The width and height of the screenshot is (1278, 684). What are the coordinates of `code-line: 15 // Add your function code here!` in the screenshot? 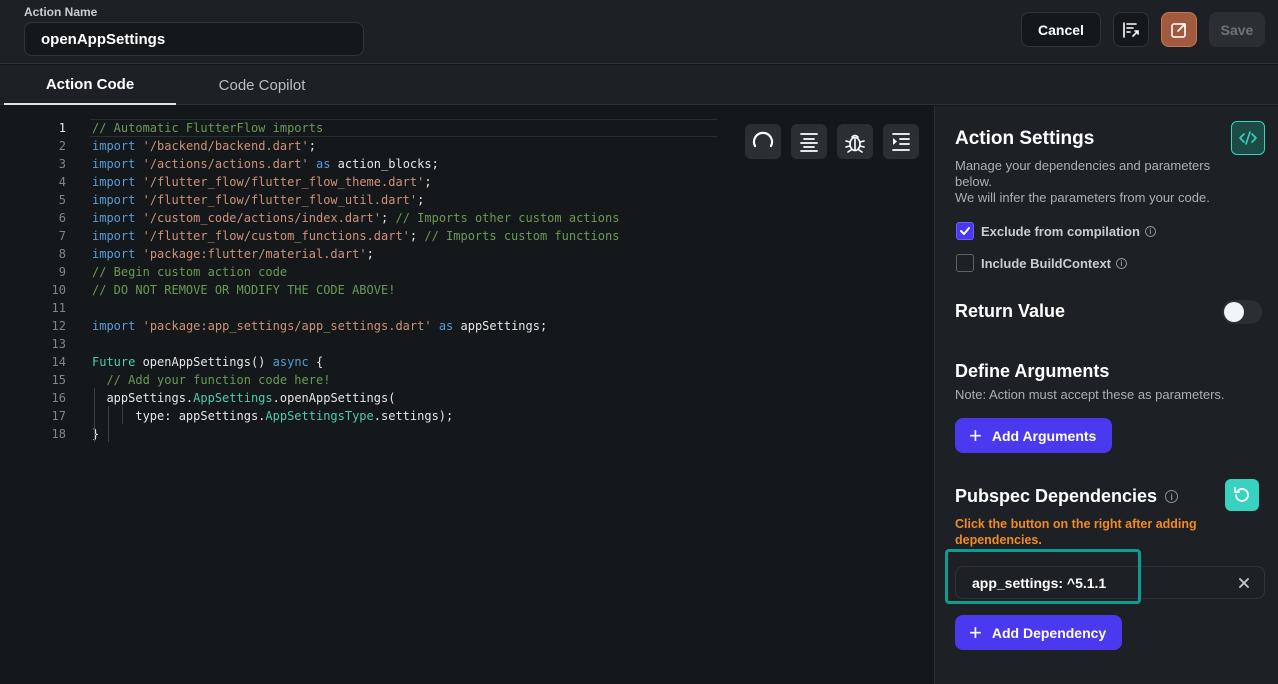 It's located at (360, 380).